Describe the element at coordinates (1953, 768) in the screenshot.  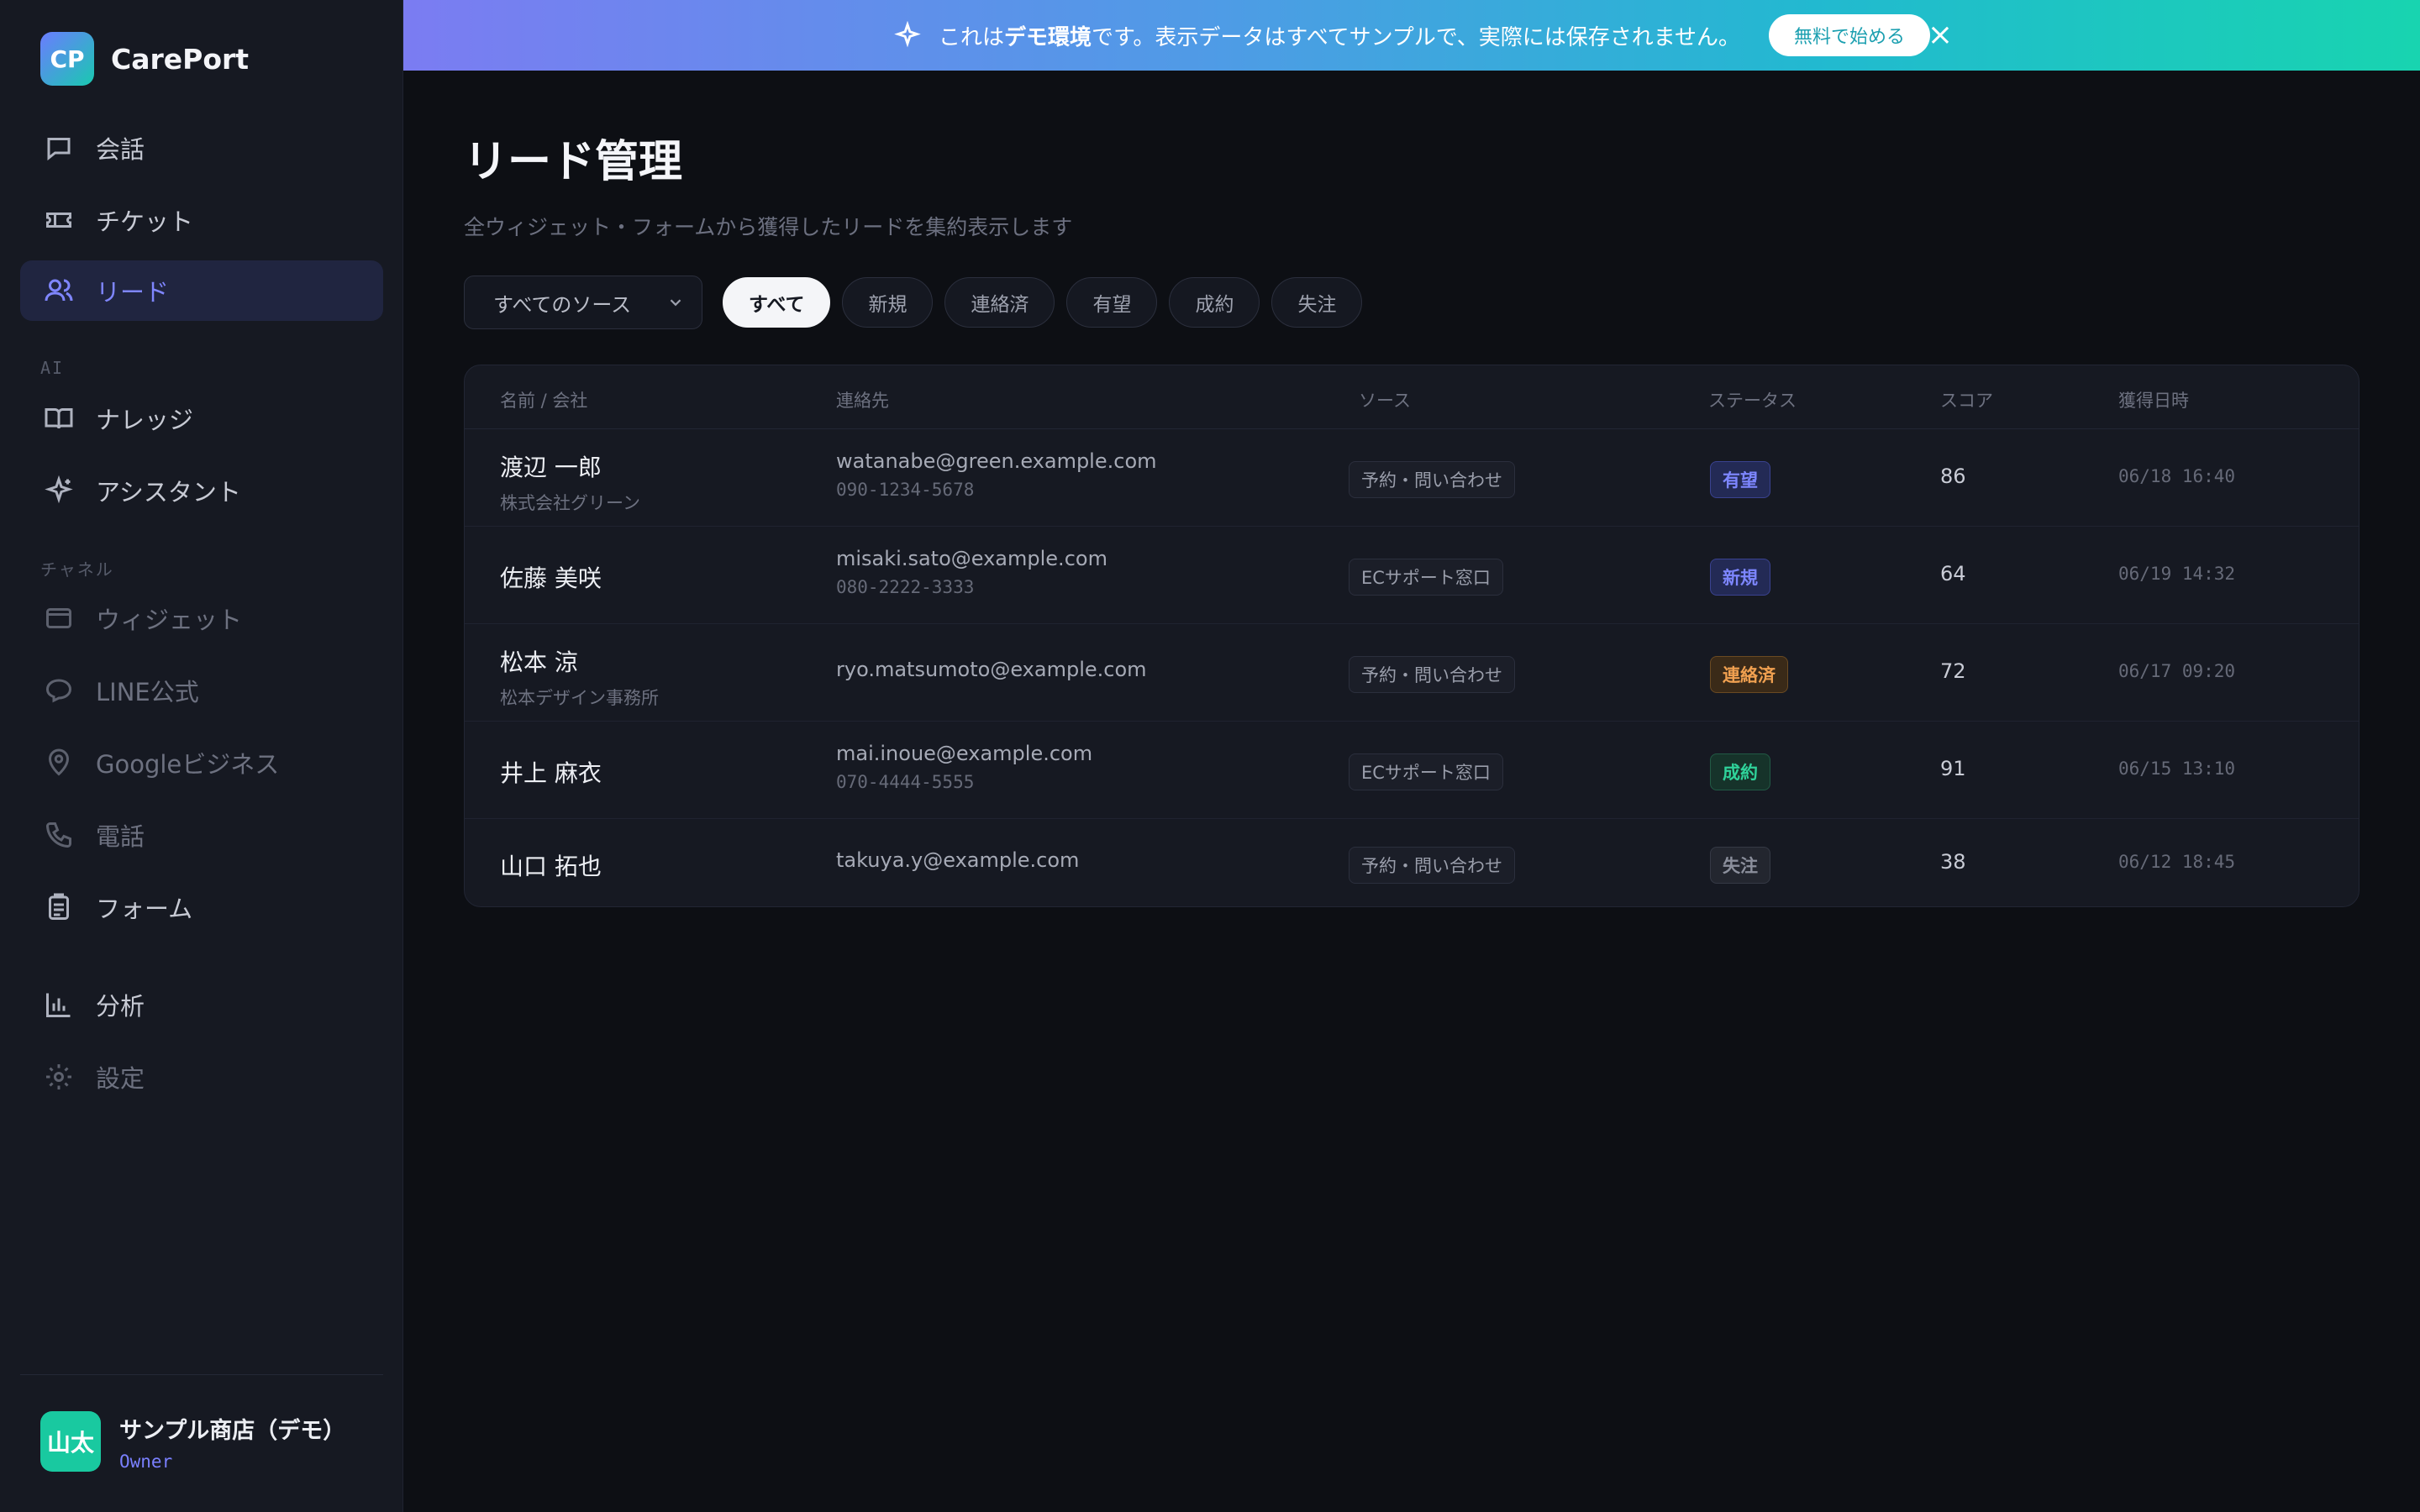
I see `lead-score: 91` at that location.